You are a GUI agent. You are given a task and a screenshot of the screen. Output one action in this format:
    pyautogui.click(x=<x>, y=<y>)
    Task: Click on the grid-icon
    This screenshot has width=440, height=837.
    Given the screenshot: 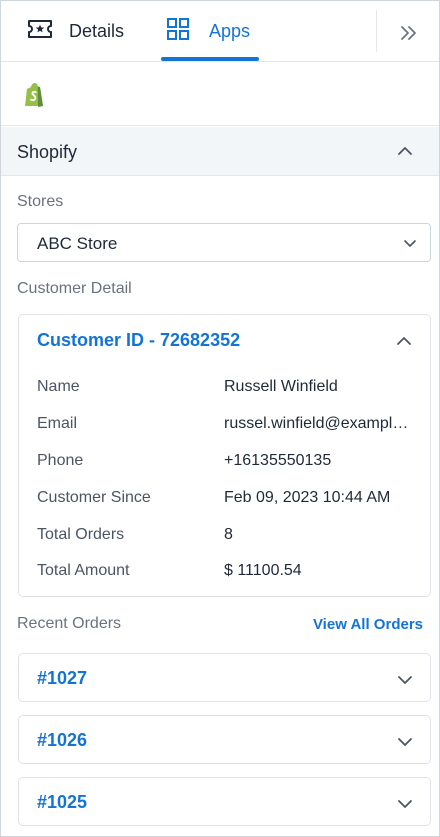 What is the action you would take?
    pyautogui.click(x=178, y=31)
    